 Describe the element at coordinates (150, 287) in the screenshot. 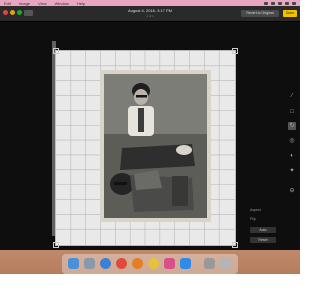

I see `bottom-margin` at that location.